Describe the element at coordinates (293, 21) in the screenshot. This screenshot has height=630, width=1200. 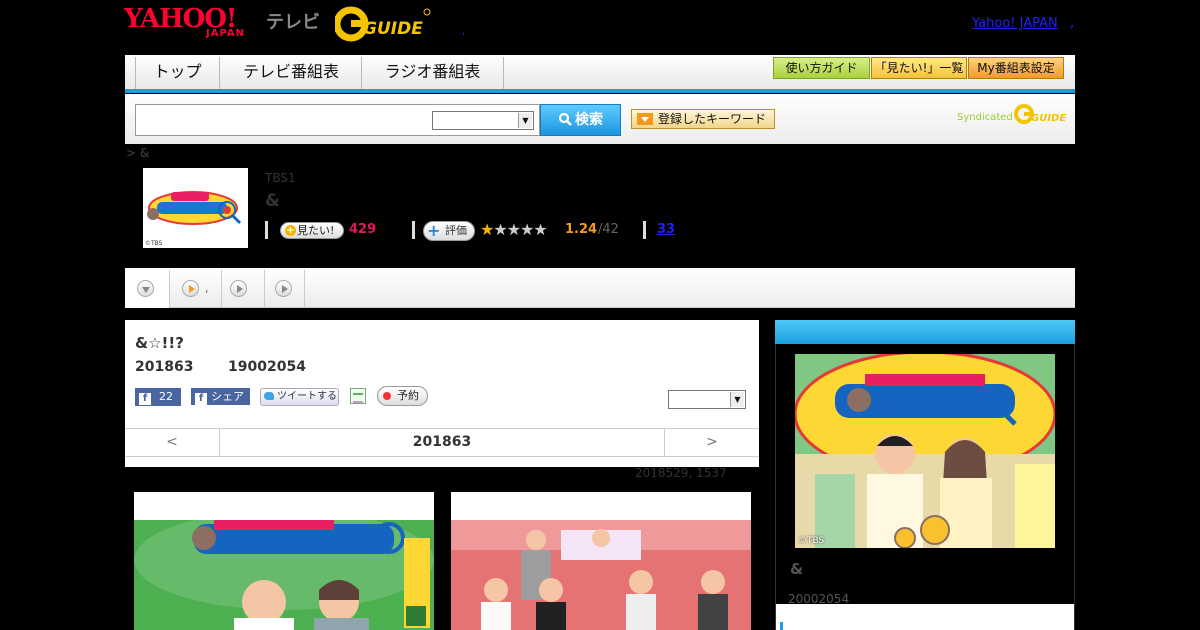
I see `tv-logo-text: テレビ` at that location.